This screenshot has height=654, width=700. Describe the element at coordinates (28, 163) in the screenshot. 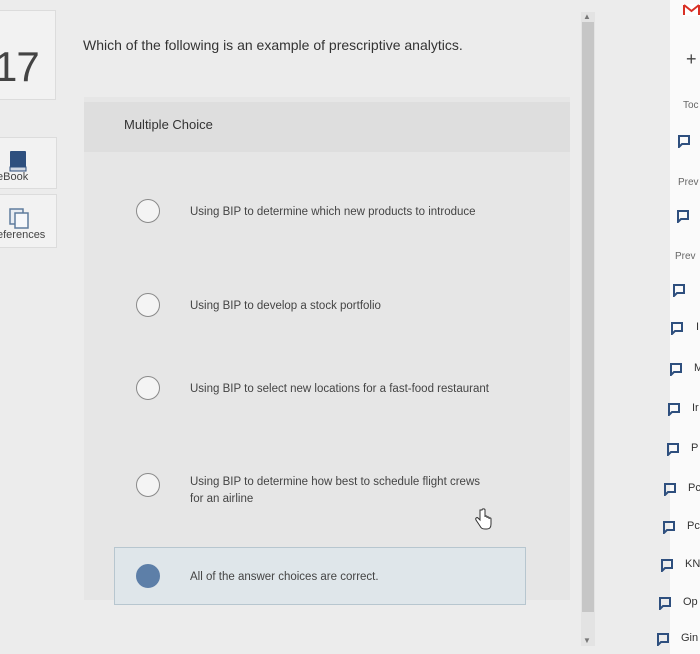

I see `ebook-button: eBook` at that location.